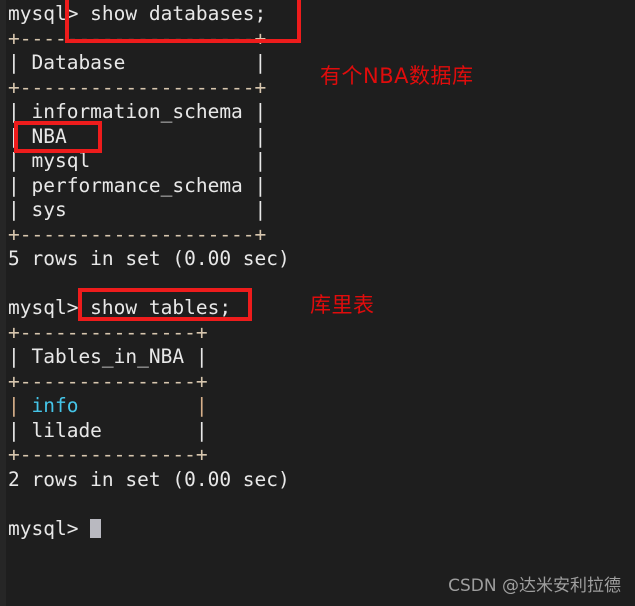  What do you see at coordinates (534, 586) in the screenshot?
I see `watermark: CSDN @达米安利拉德` at bounding box center [534, 586].